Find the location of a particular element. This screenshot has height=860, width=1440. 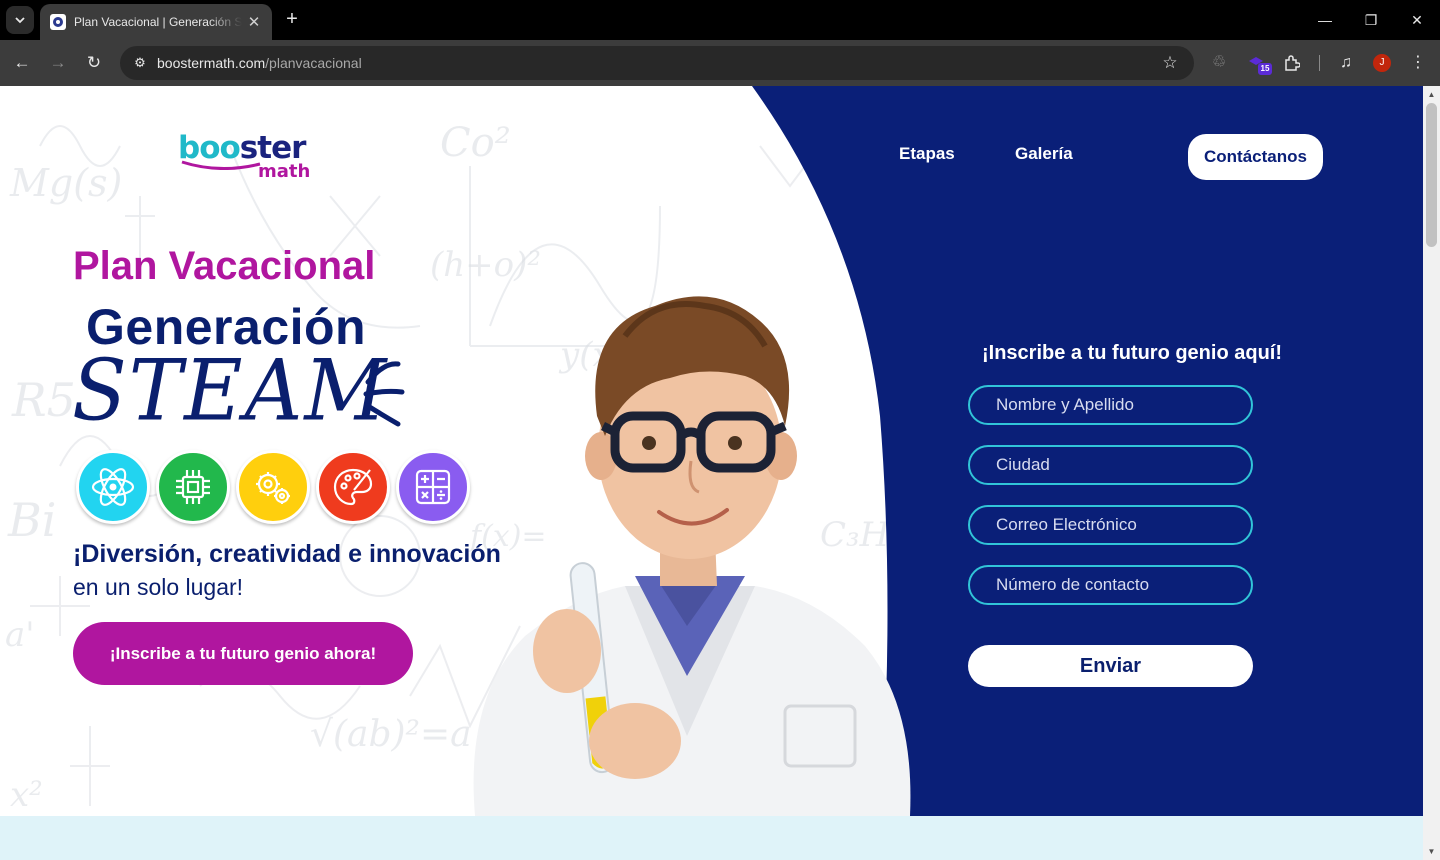

bookmark-star-icon: ☆ is located at coordinates (1170, 63).